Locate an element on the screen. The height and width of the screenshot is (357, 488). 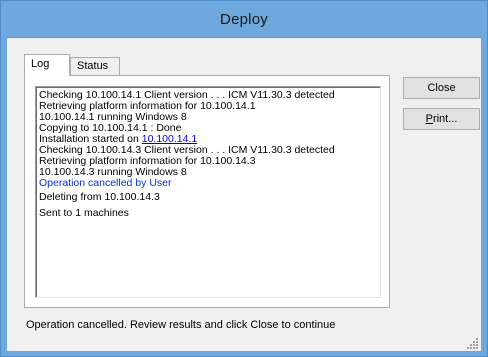
title-bar: Deploy is located at coordinates (244, 19).